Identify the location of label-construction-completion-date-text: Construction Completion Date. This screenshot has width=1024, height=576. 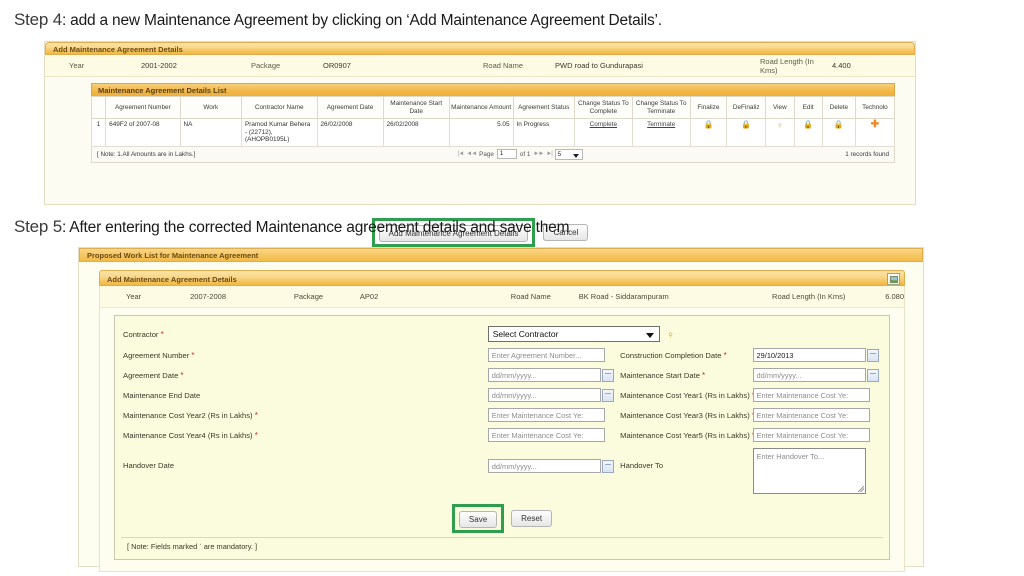
(671, 355).